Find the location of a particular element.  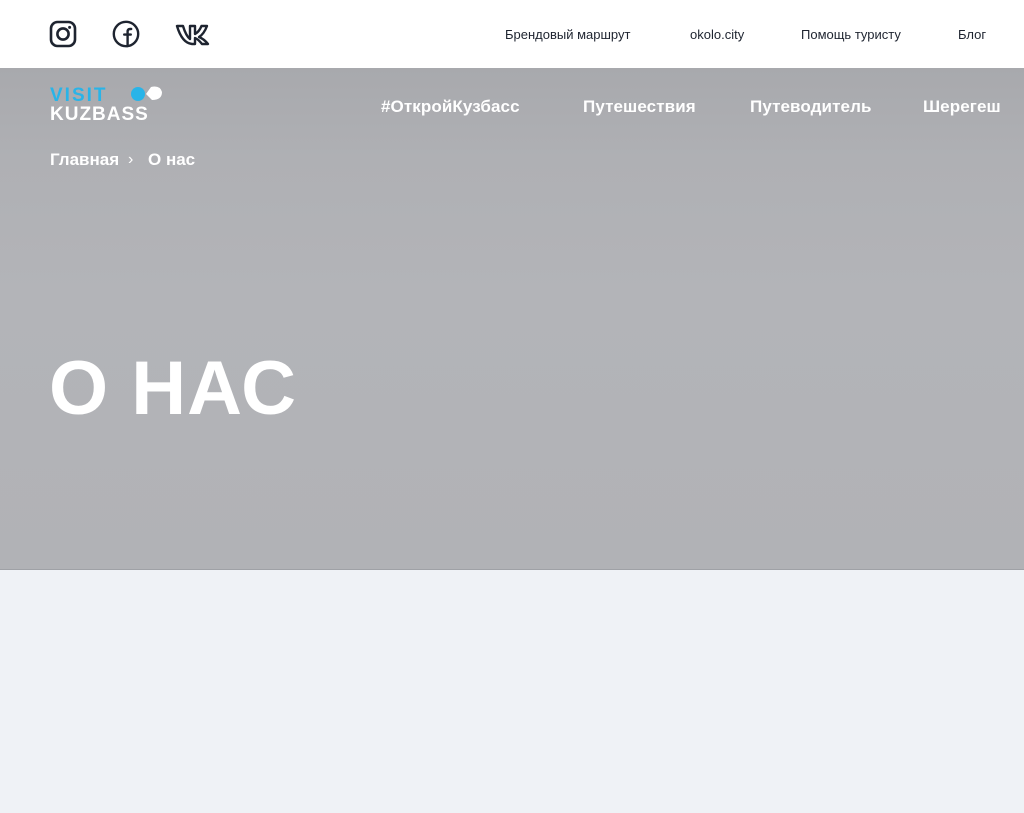

okolo-city-link: okolo.city is located at coordinates (717, 35).